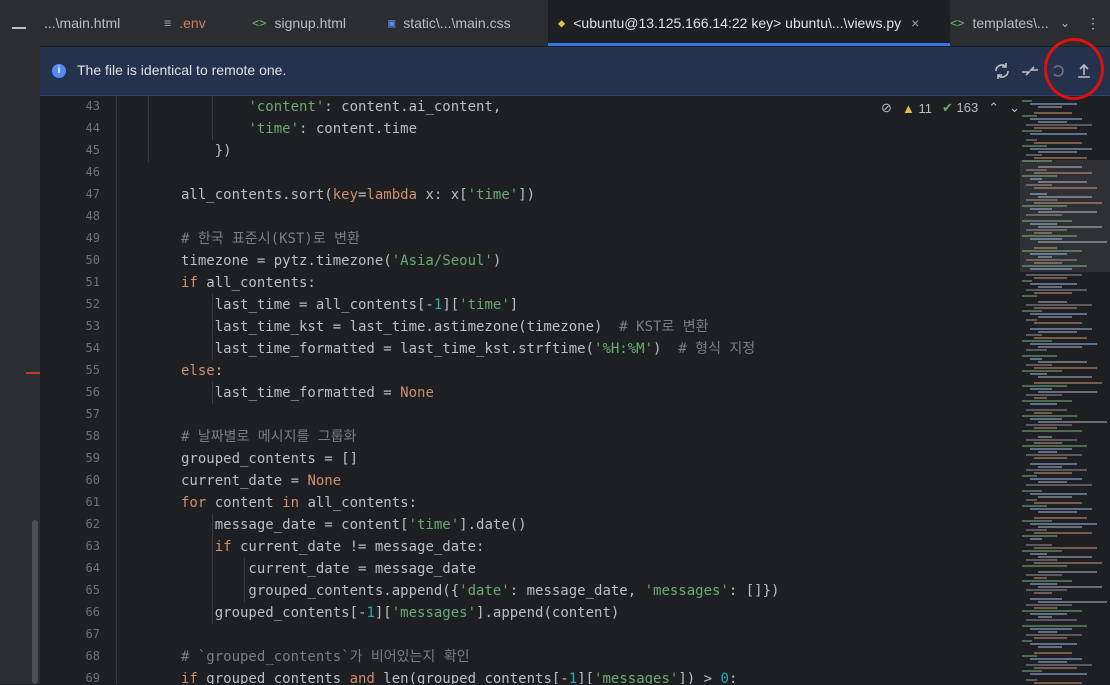 This screenshot has width=1110, height=685. I want to click on chevron-up-icon: ⌃, so click(993, 108).